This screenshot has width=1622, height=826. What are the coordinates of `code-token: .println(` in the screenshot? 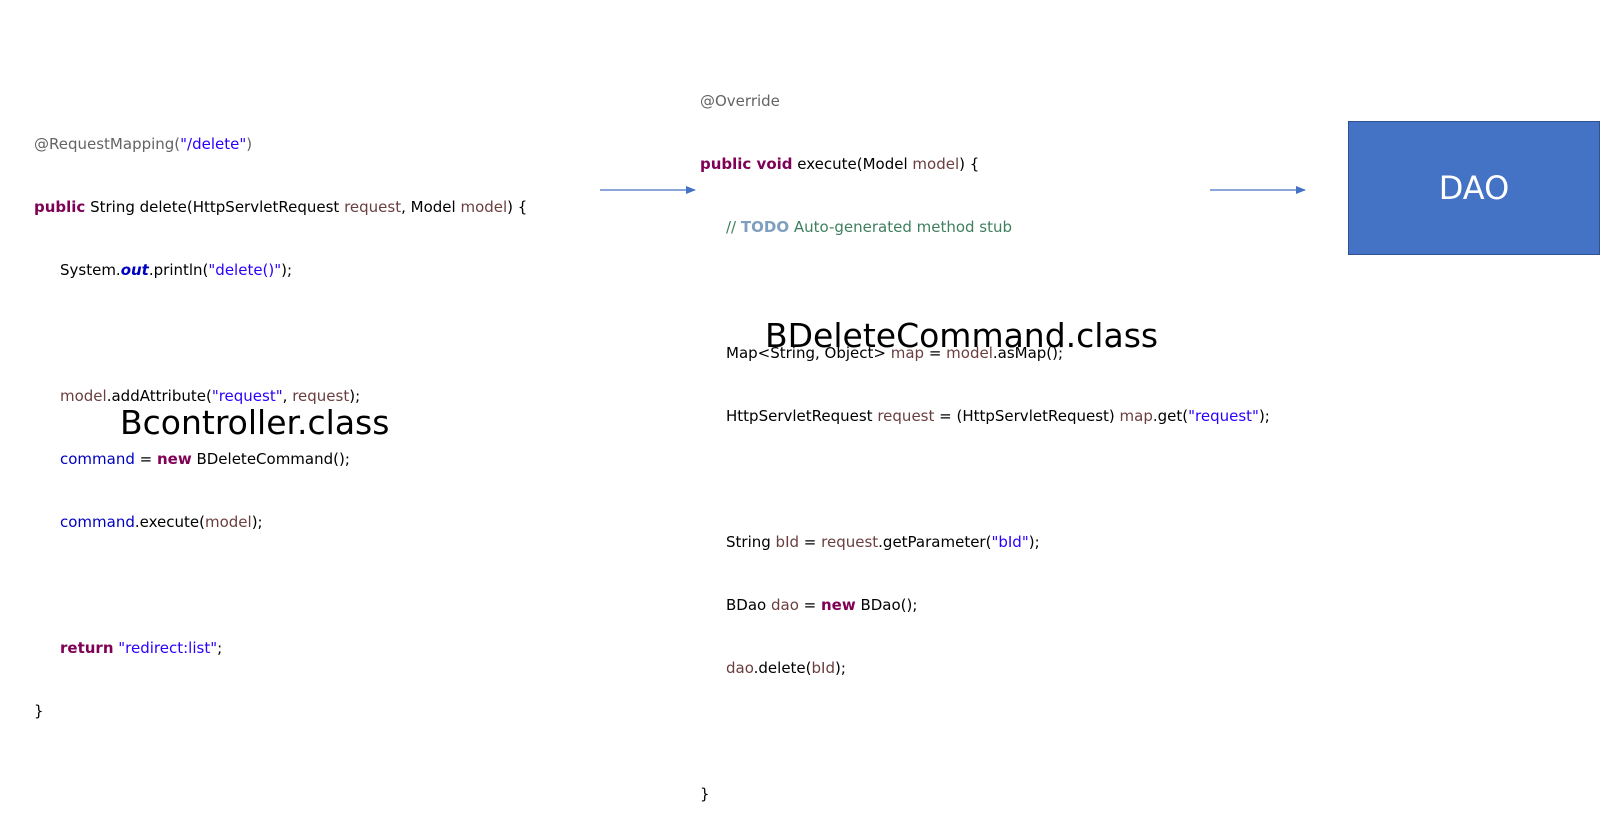 It's located at (178, 270).